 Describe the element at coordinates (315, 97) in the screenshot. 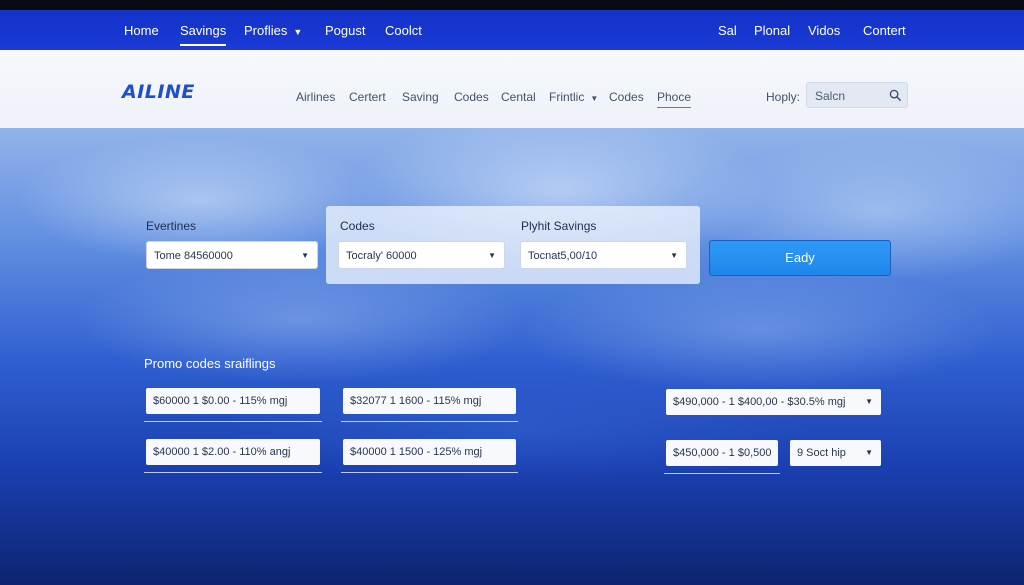

I see `subnav-airlines: Airlines` at that location.